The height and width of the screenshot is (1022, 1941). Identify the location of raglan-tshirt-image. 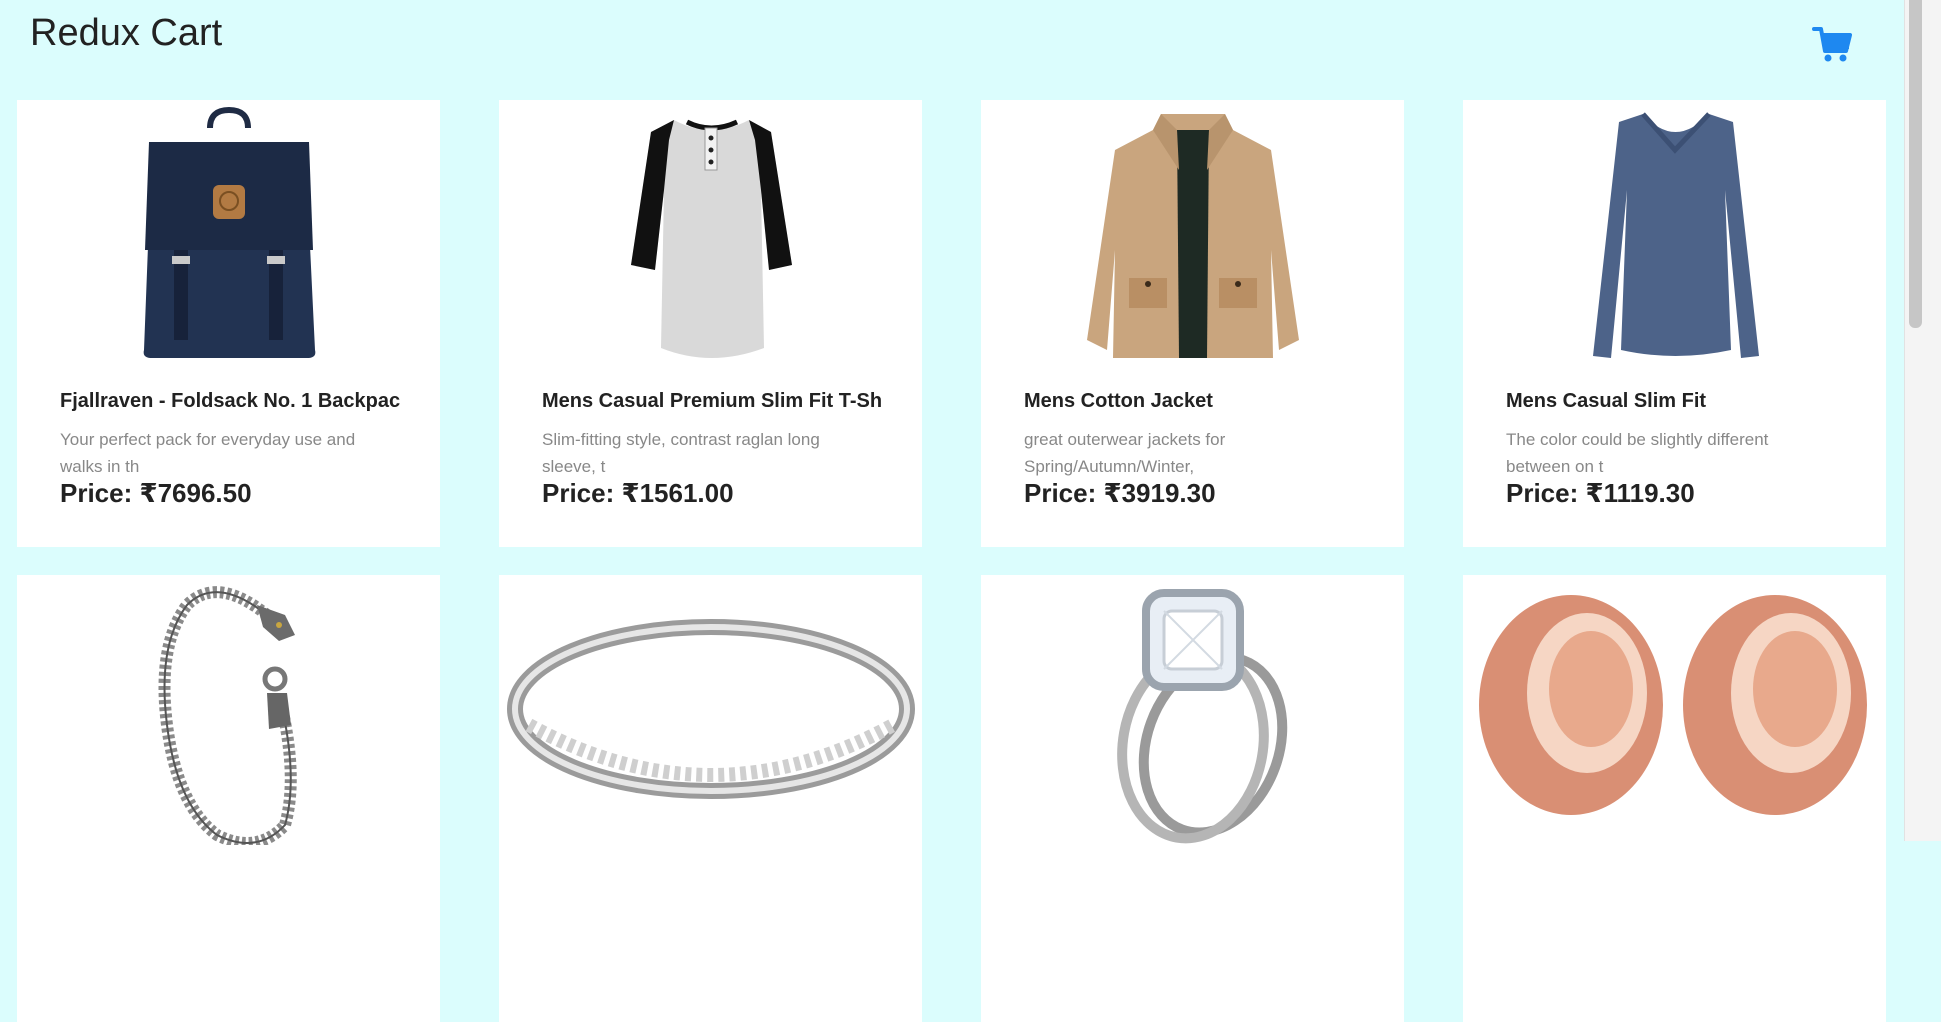
(711, 238).